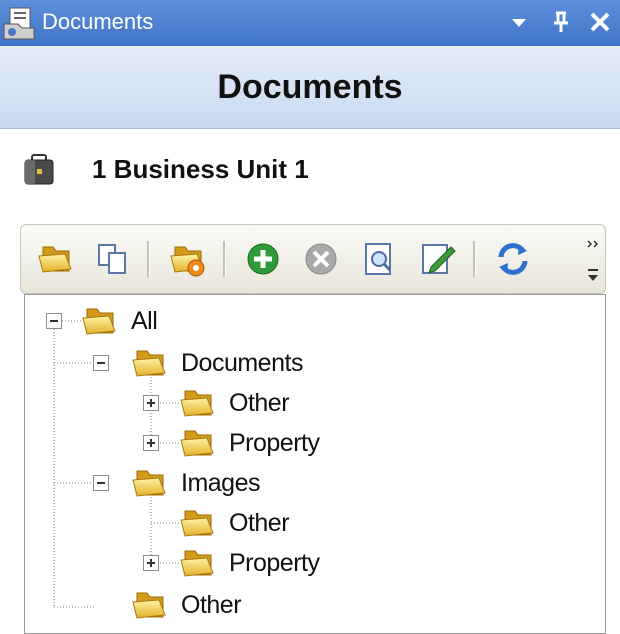 This screenshot has height=634, width=620. What do you see at coordinates (242, 363) in the screenshot?
I see `tree-node-label: Documents` at bounding box center [242, 363].